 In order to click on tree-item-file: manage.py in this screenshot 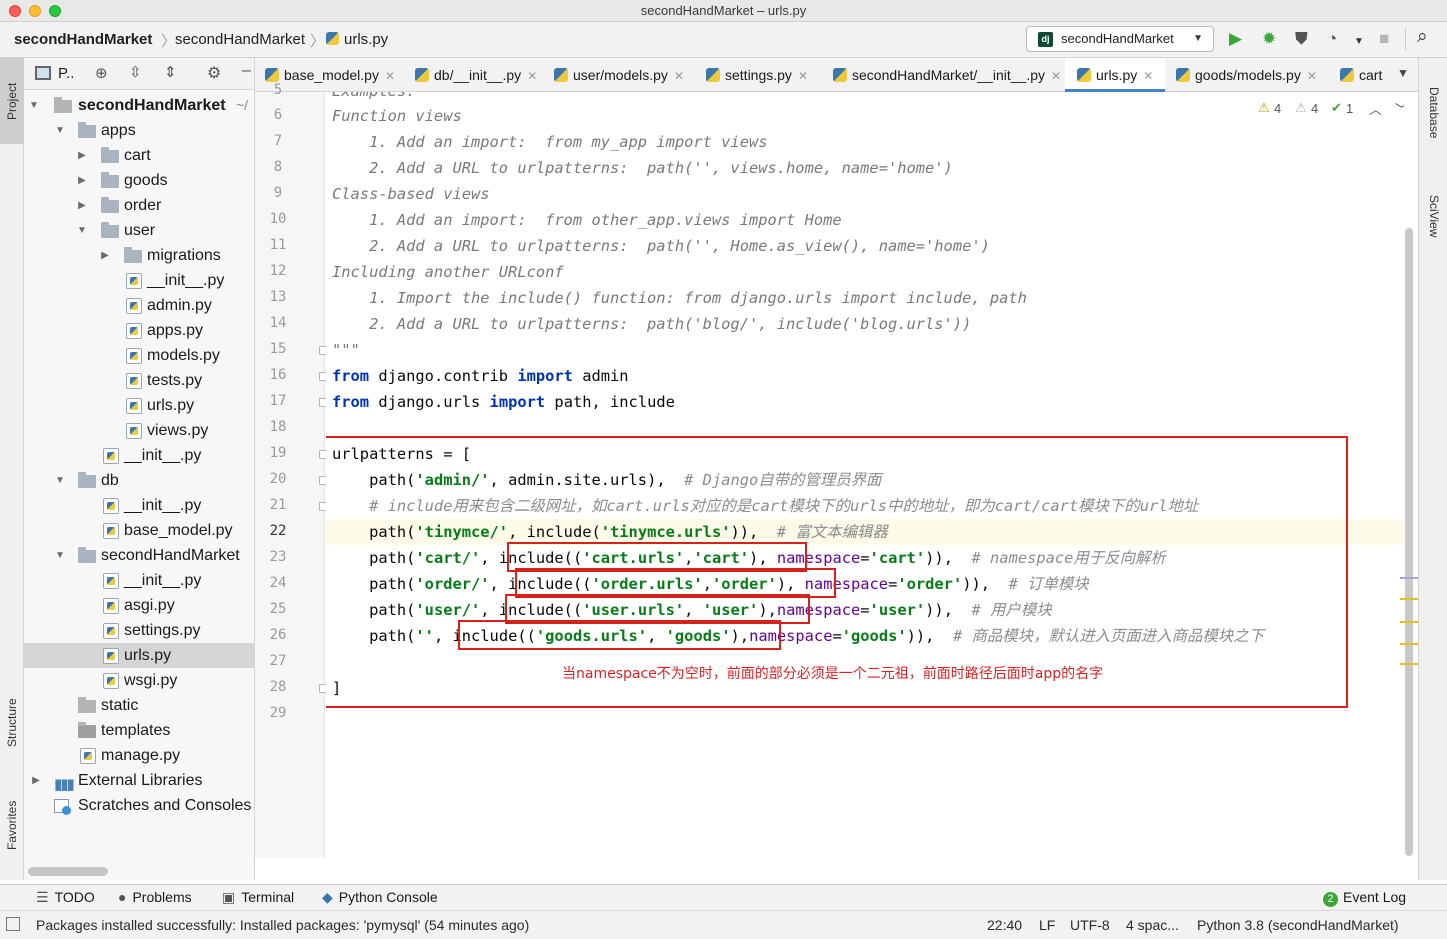, I will do `click(139, 755)`.